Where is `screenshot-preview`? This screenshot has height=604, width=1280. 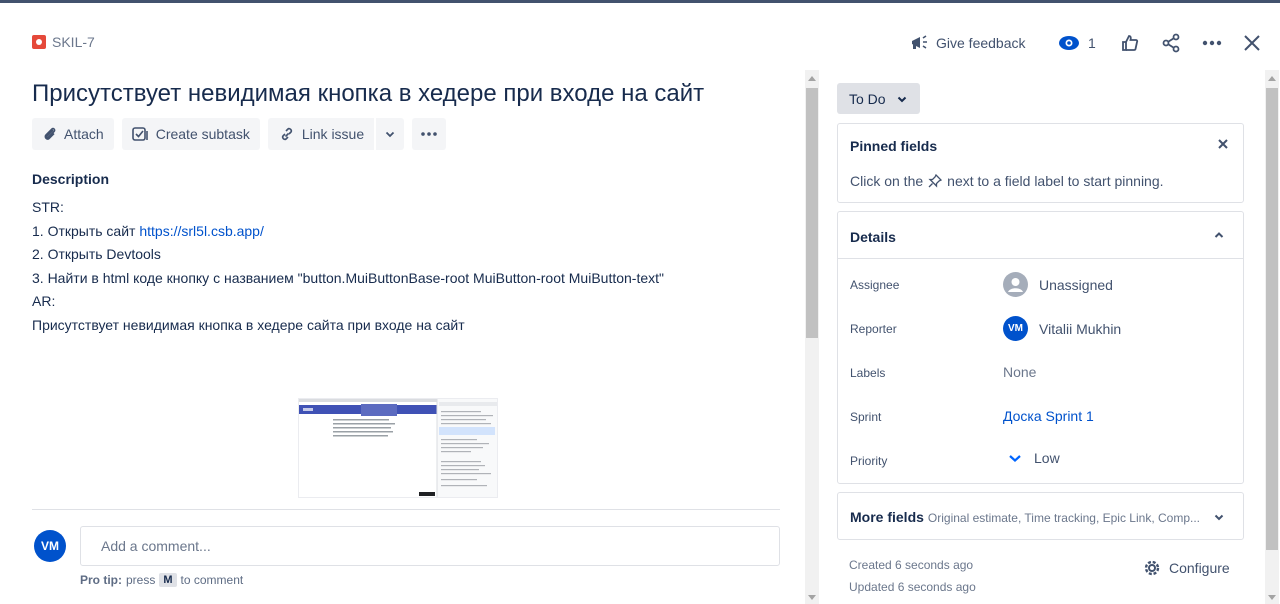 screenshot-preview is located at coordinates (398, 448).